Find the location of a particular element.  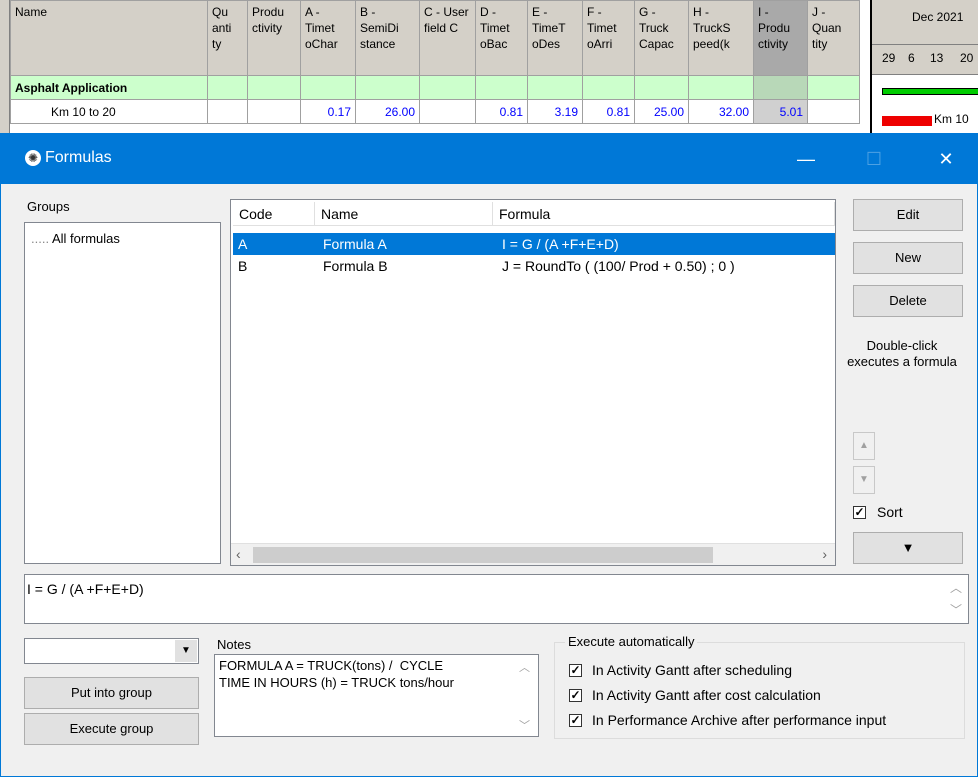

gantt-bar-label: Km 10 is located at coordinates (951, 119).